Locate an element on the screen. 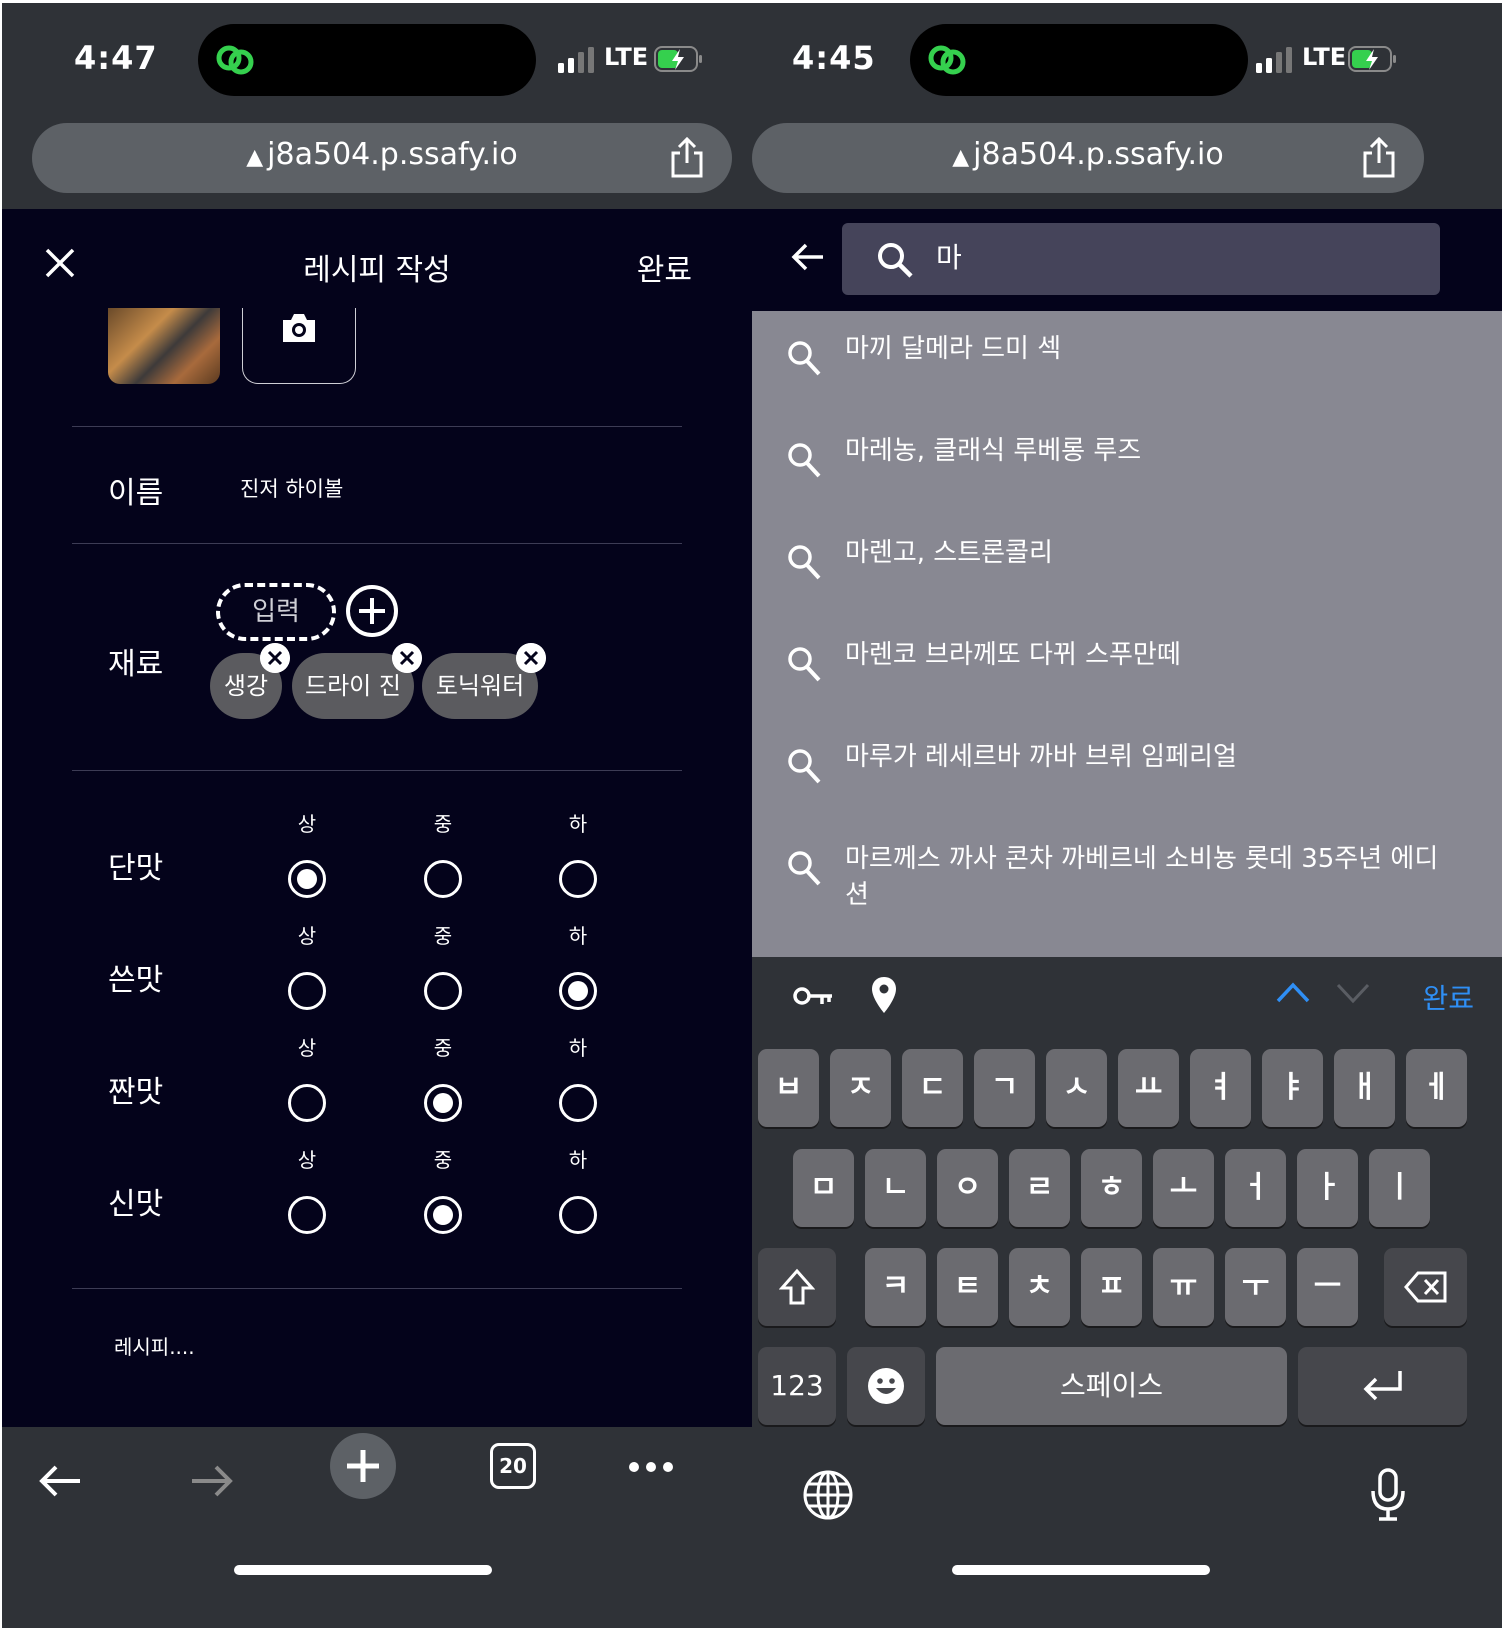 This screenshot has width=1503, height=1631. key: ㅓ is located at coordinates (1255, 1188).